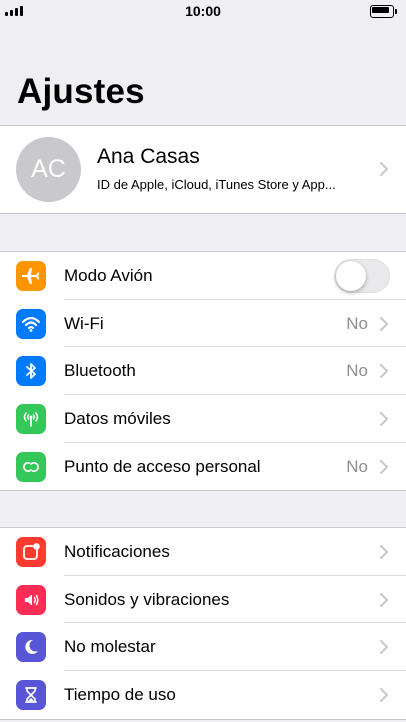  I want to click on settings-row-do-not-disturb: No molestar, so click(203, 647).